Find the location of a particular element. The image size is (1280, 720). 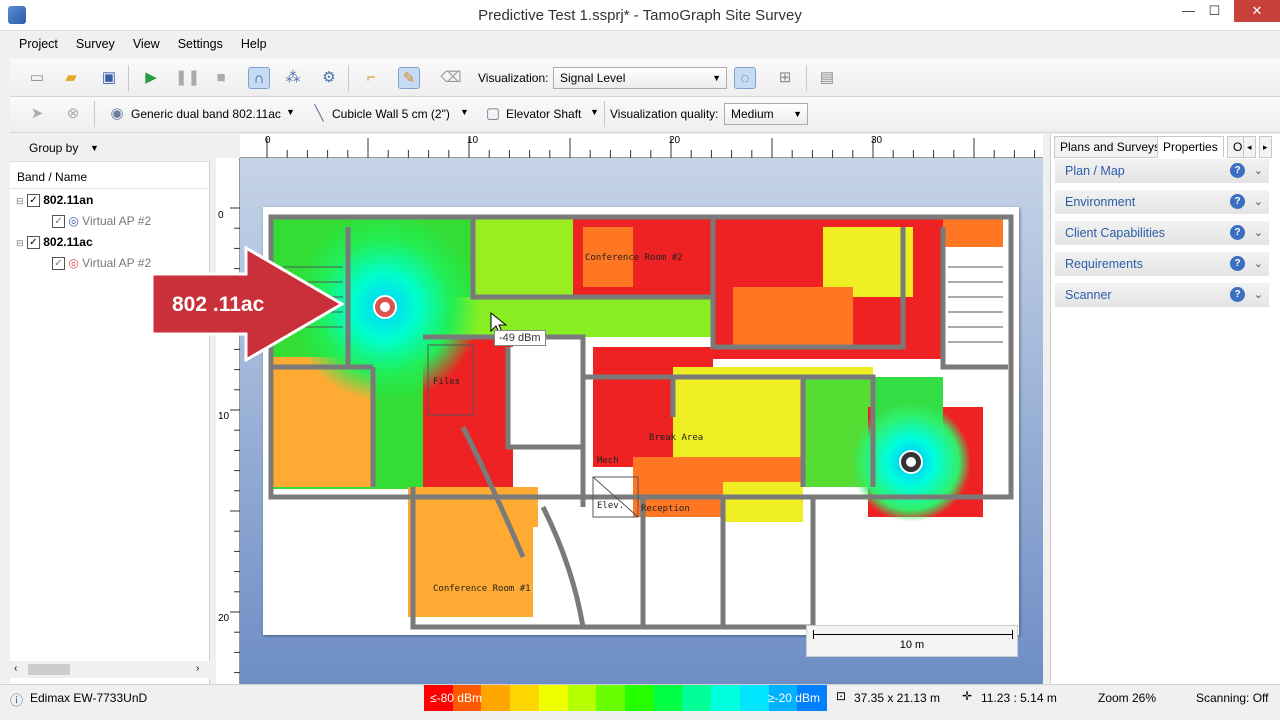

group-by-button: Group by is located at coordinates (53, 148).